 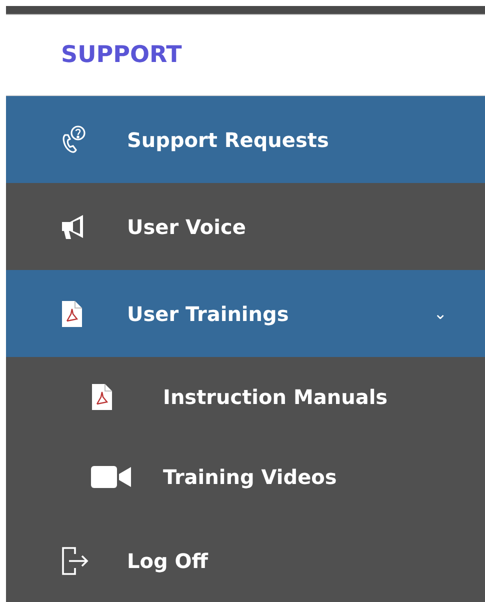 What do you see at coordinates (75, 561) in the screenshot?
I see `logout-icon` at bounding box center [75, 561].